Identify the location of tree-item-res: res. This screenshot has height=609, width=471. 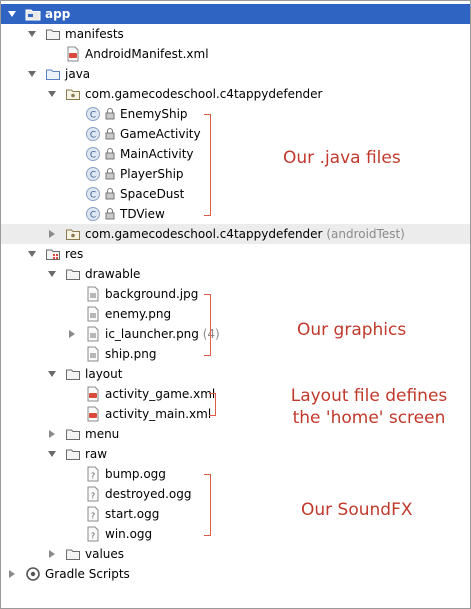
(235, 254).